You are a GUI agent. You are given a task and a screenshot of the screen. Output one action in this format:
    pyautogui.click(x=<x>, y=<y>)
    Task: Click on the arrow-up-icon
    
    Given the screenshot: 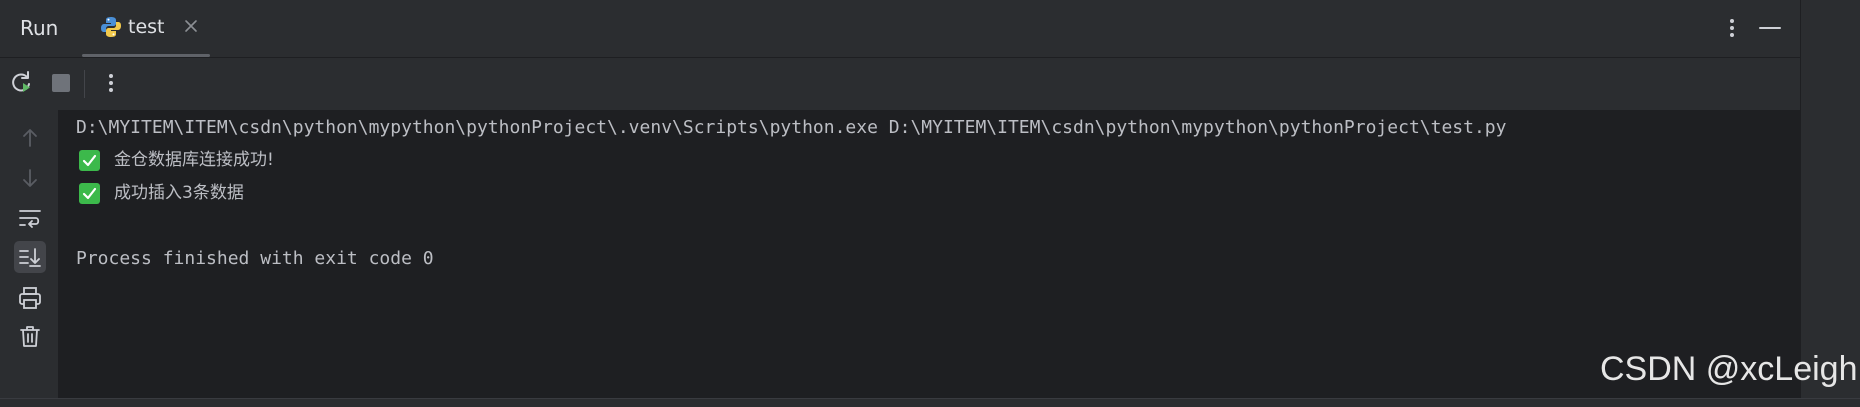 What is the action you would take?
    pyautogui.click(x=30, y=138)
    